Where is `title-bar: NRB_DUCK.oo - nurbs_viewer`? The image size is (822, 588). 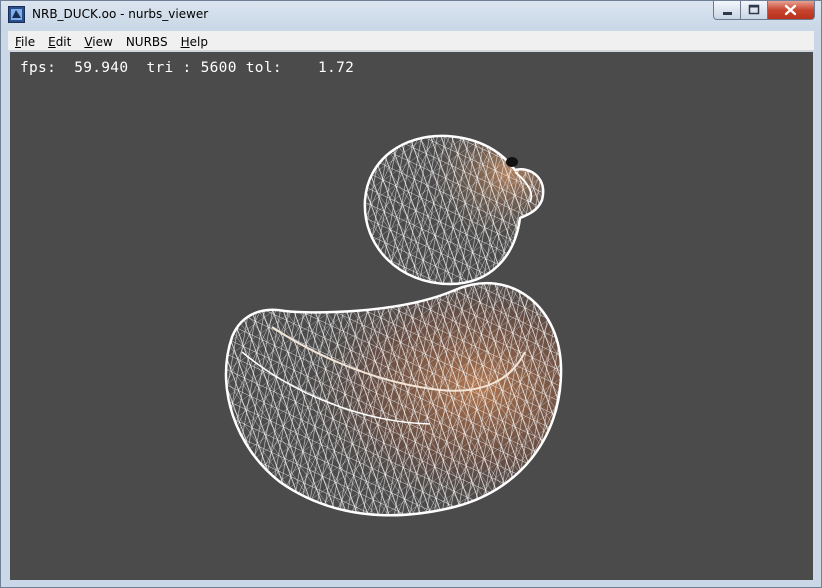 title-bar: NRB_DUCK.oo - nurbs_viewer is located at coordinates (411, 15).